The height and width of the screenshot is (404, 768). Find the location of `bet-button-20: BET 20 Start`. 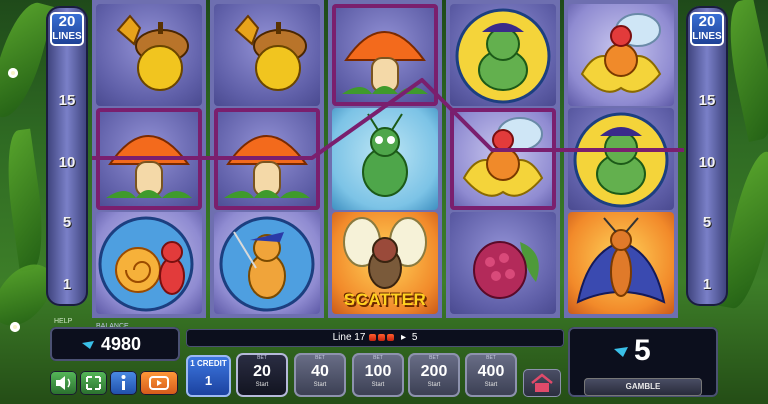

bet-button-20: BET 20 Start is located at coordinates (262, 375).